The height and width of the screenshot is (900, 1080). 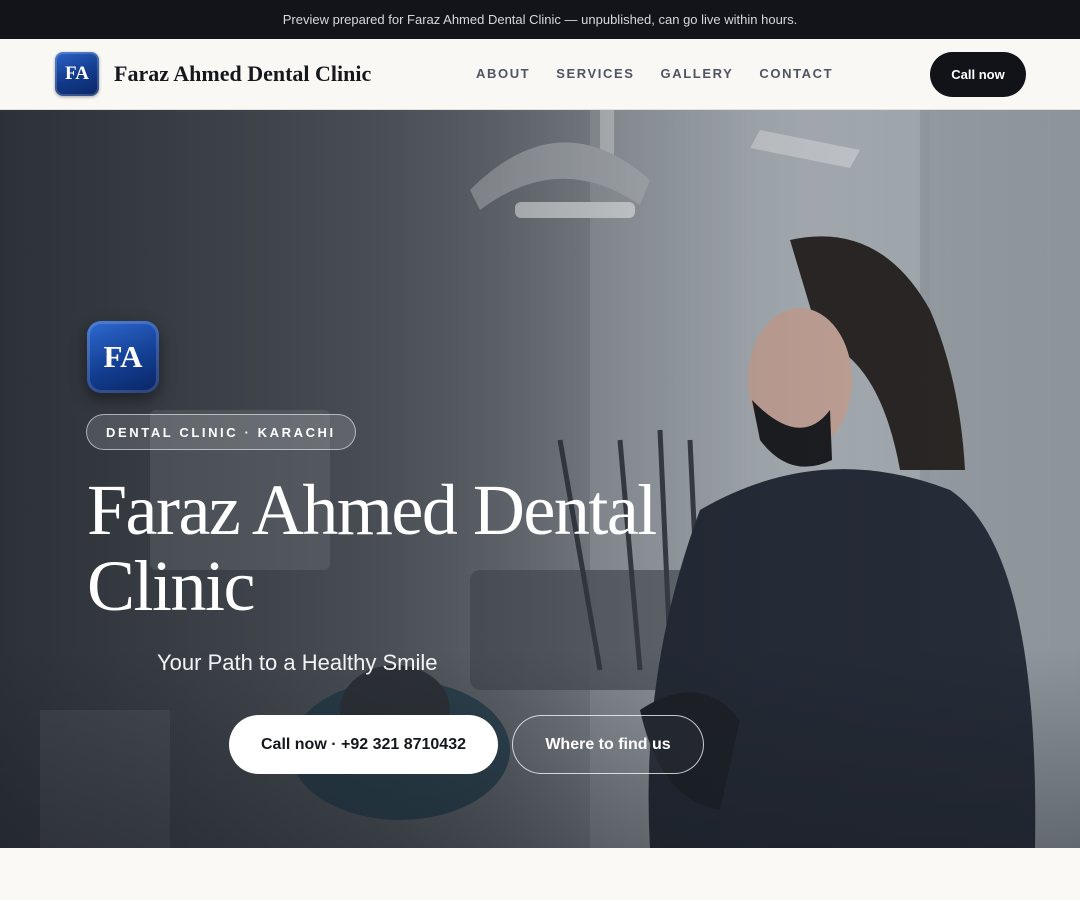 What do you see at coordinates (503, 73) in the screenshot?
I see `nav-link-about: ABOUT` at bounding box center [503, 73].